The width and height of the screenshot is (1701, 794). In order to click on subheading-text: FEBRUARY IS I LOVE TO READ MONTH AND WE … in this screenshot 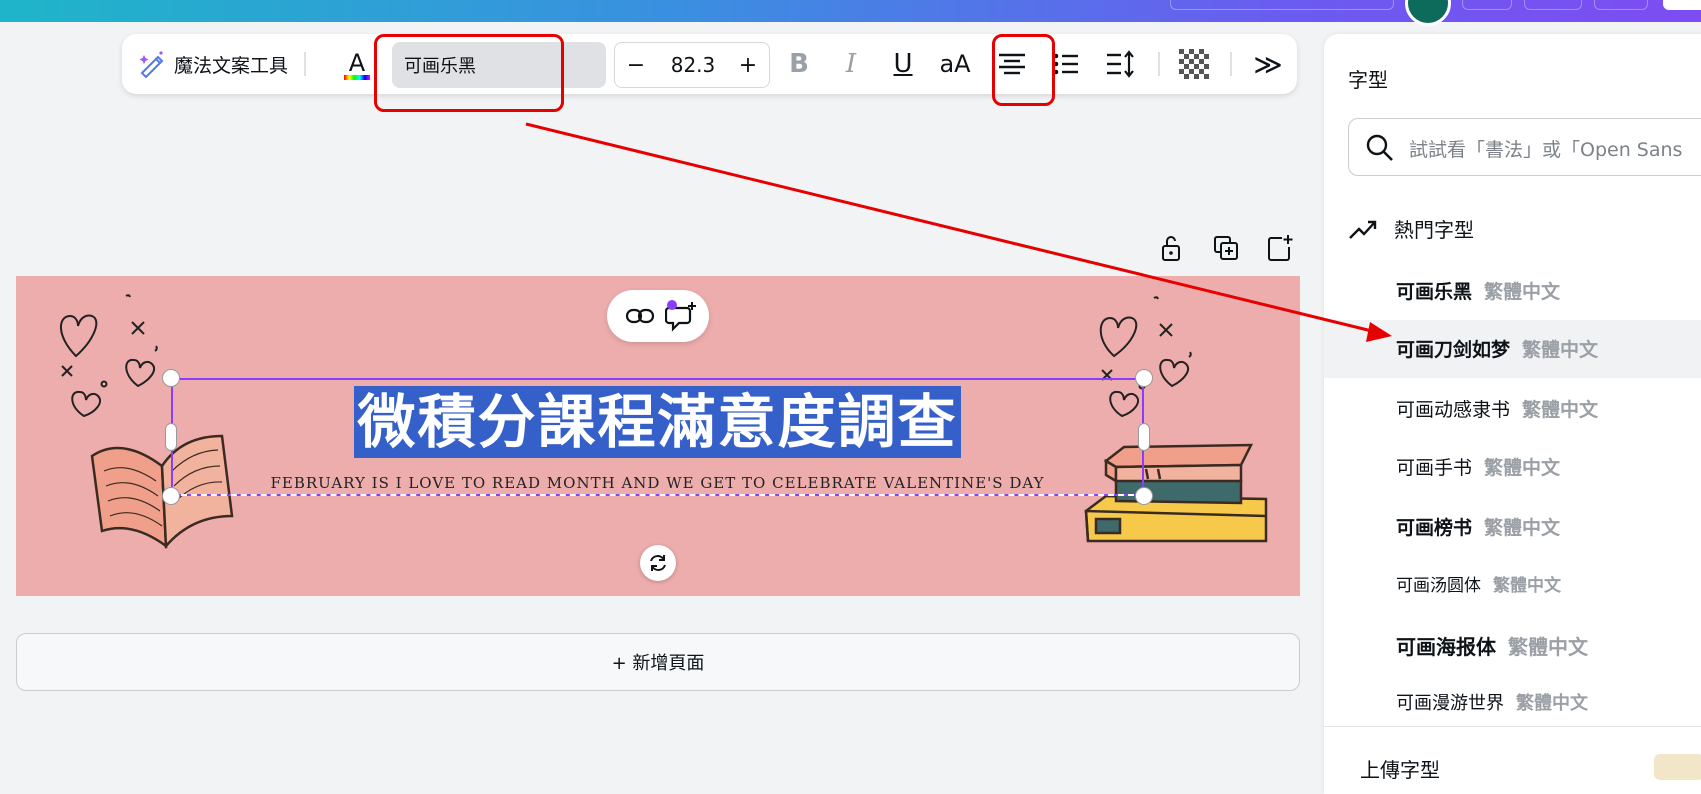, I will do `click(657, 483)`.